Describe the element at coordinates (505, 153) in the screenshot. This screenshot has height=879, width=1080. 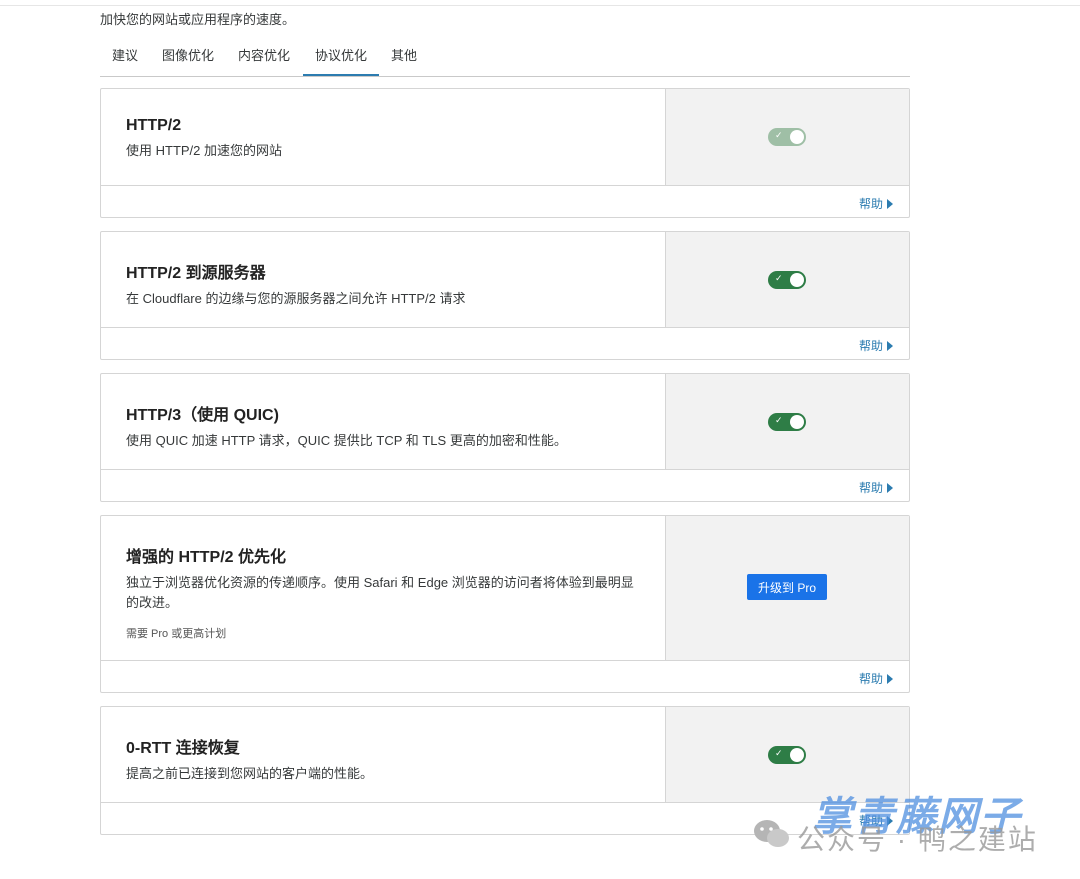
I see `card-http2: HTTP/2 使用 HTTP/2 加速您的网站 ✓ 帮助` at that location.